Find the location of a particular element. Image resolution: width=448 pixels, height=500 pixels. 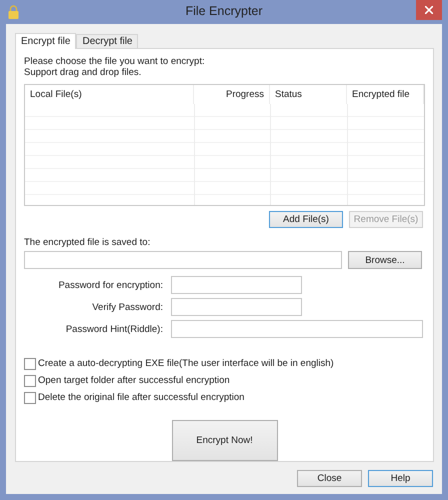

column-header: Encrypted file is located at coordinates (381, 94).